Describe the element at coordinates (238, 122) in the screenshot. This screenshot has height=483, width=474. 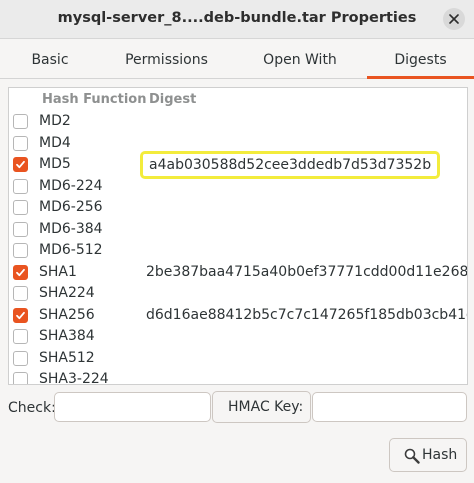
I see `table-row: MD2` at that location.